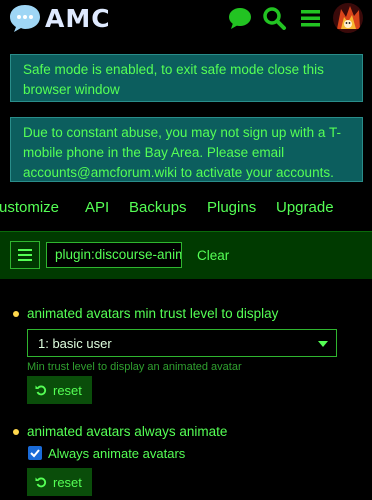 The width and height of the screenshot is (372, 500). I want to click on admin-nav-tabs: ustomize API Backups Plugins Upgrade, so click(186, 209).